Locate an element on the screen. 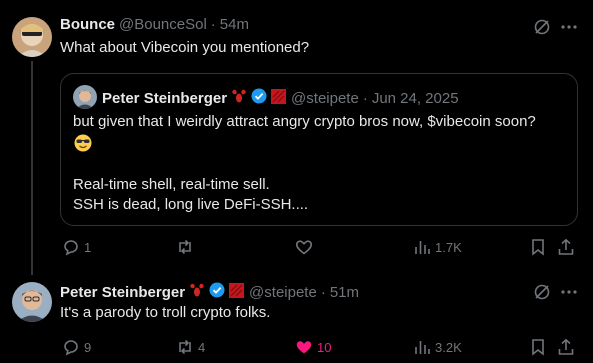  timestamp: 51m is located at coordinates (344, 292).